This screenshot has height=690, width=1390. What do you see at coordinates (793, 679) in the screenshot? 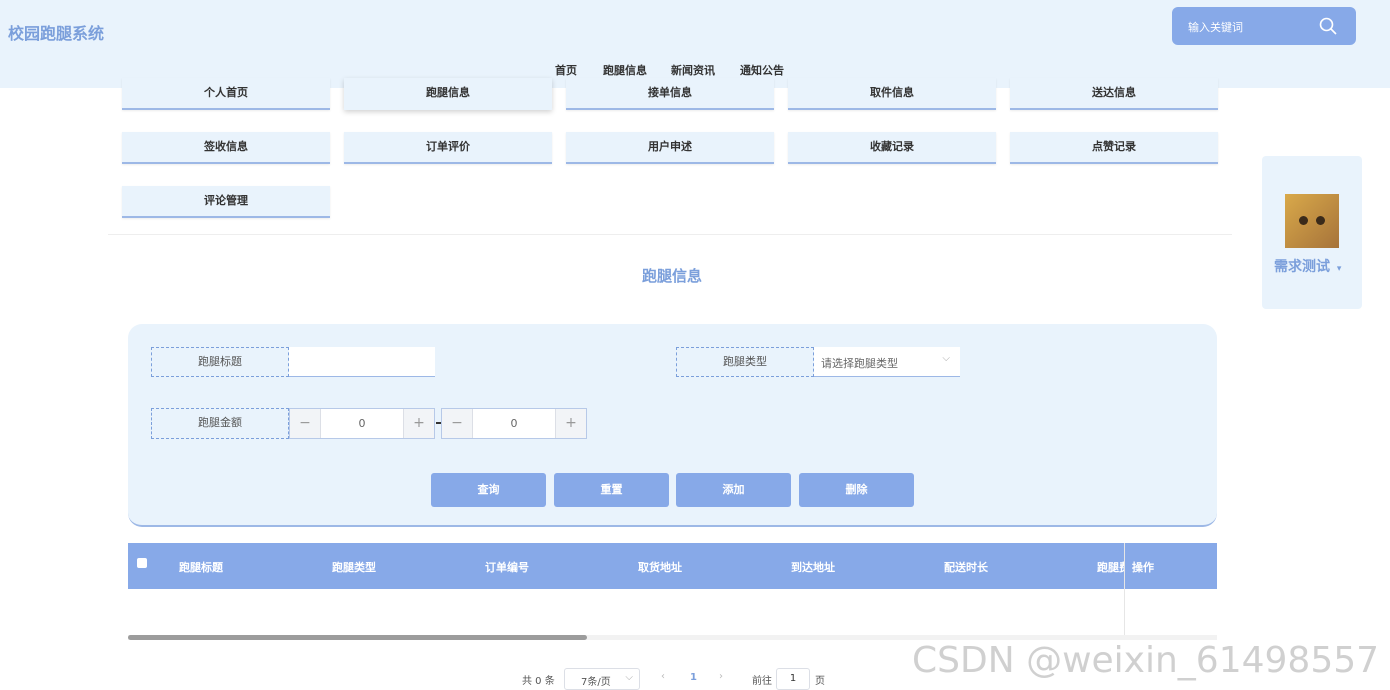
I see `goto-page-input: 1` at bounding box center [793, 679].